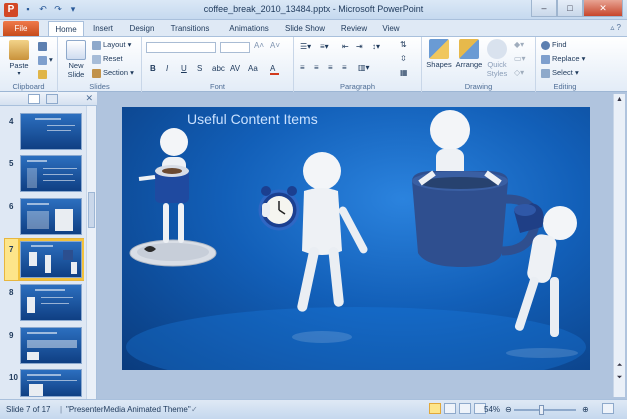 The image size is (627, 419). I want to click on tab-transitions: Transitions, so click(190, 28).